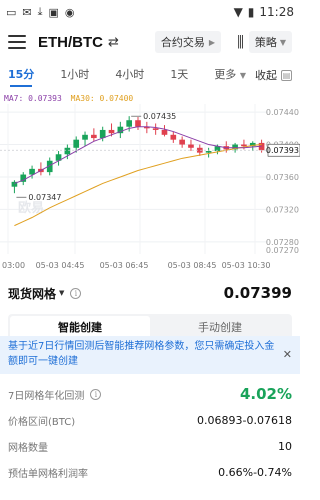  What do you see at coordinates (150, 355) in the screenshot?
I see `notice-text: 基于近7日行情回测后智能推荐网格参数，您只需确定投入金额即可一键创建` at bounding box center [150, 355].